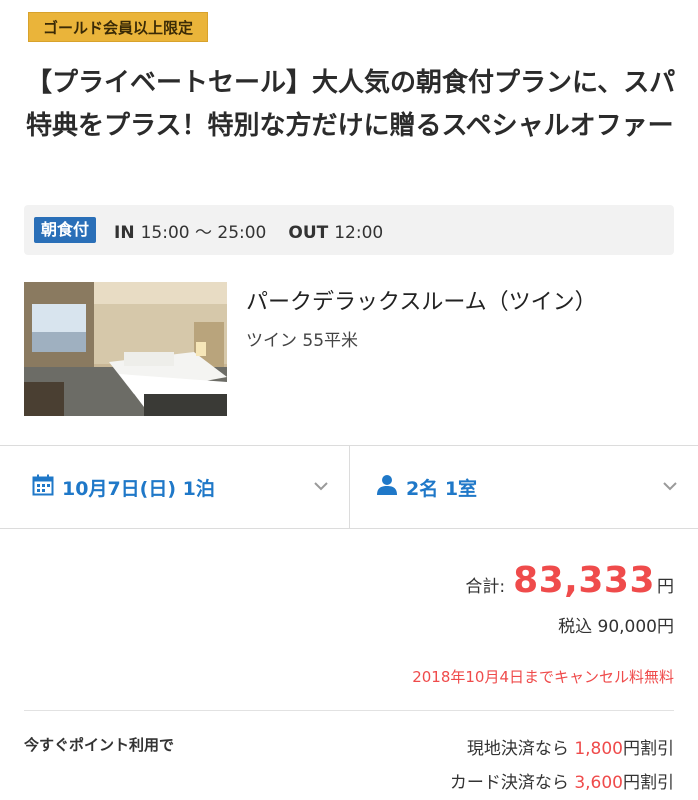  What do you see at coordinates (359, 232) in the screenshot?
I see `checkout-time: 12:00` at bounding box center [359, 232].